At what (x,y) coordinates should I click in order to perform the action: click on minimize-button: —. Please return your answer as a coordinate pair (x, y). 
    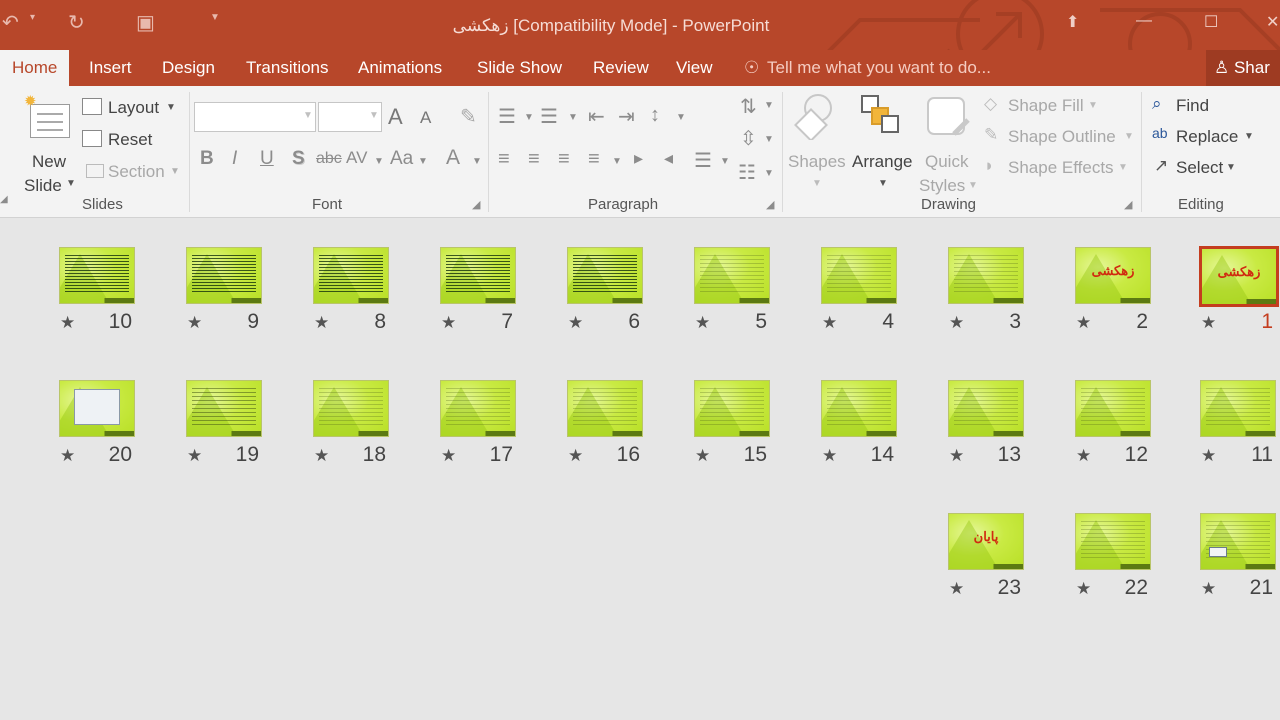
    Looking at the image, I should click on (1144, 21).